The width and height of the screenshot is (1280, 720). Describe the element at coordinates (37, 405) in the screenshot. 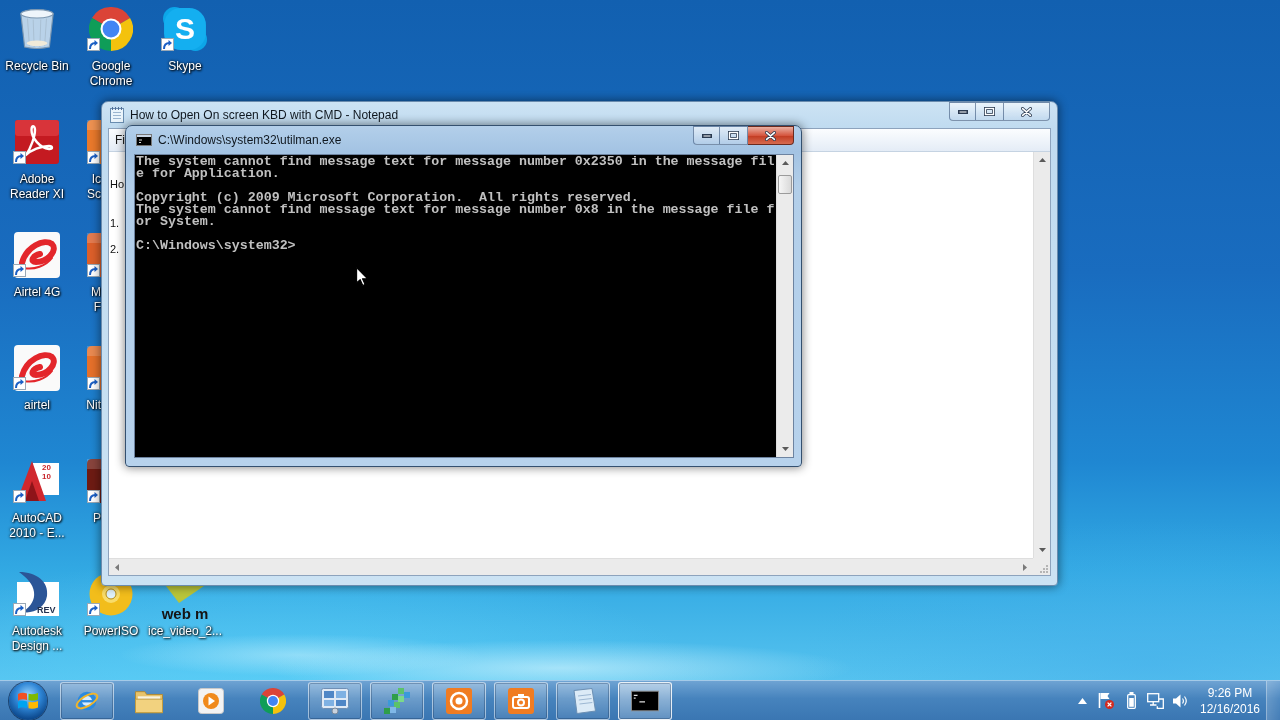

I see `icon-label: airtel` at that location.